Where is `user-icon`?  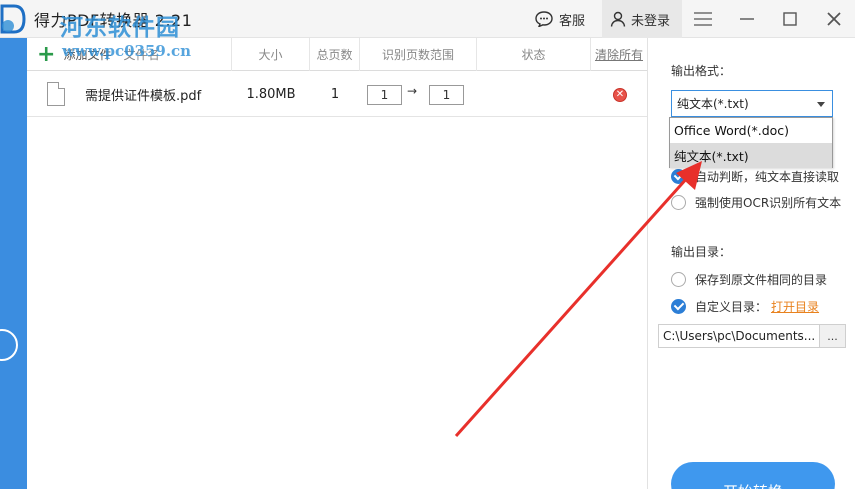 user-icon is located at coordinates (618, 19).